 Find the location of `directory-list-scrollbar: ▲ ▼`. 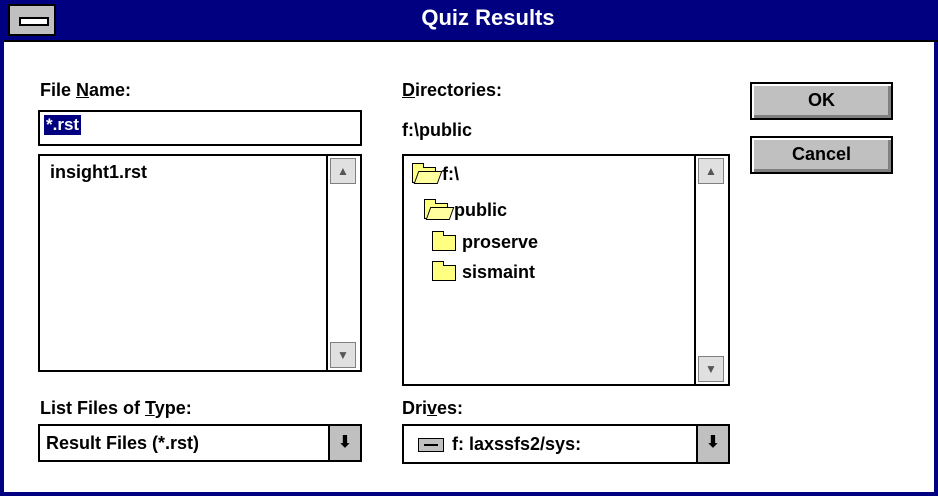

directory-list-scrollbar: ▲ ▼ is located at coordinates (711, 270).